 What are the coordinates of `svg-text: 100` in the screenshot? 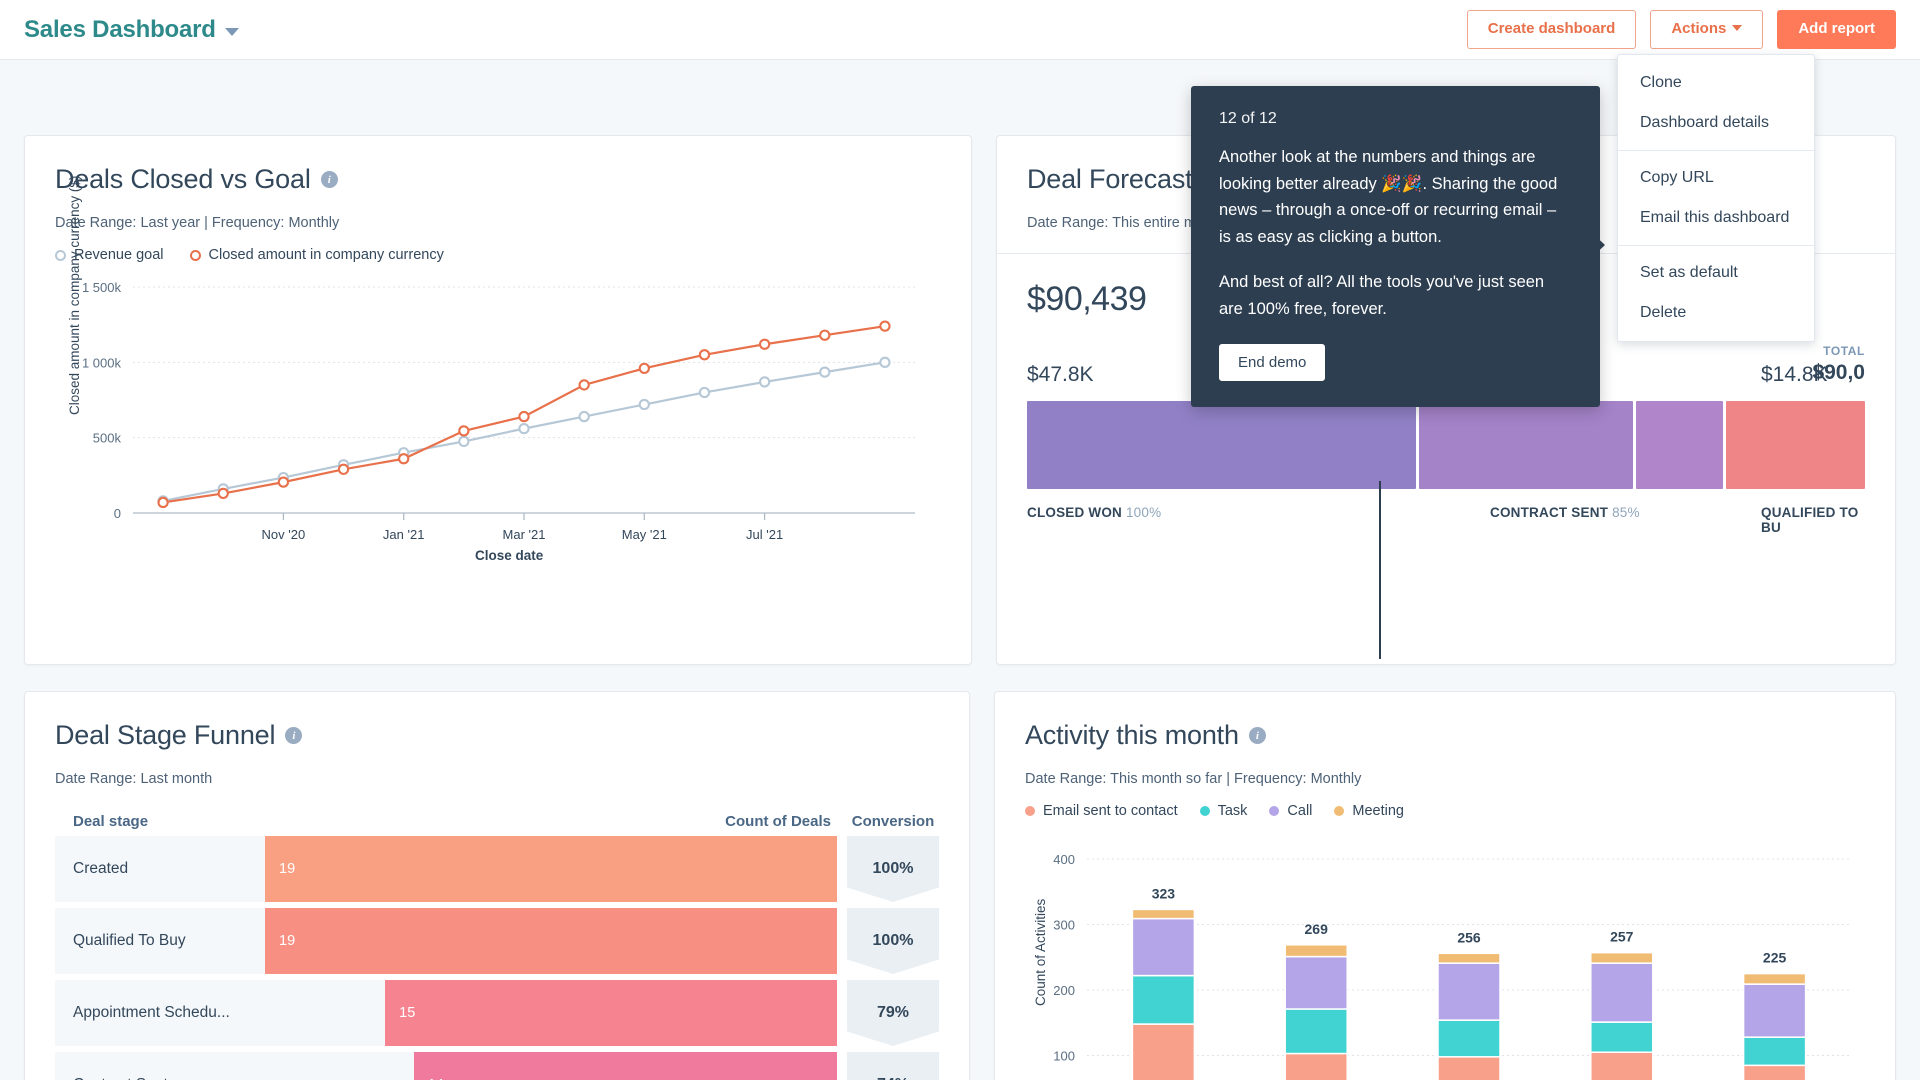 It's located at (1064, 1056).